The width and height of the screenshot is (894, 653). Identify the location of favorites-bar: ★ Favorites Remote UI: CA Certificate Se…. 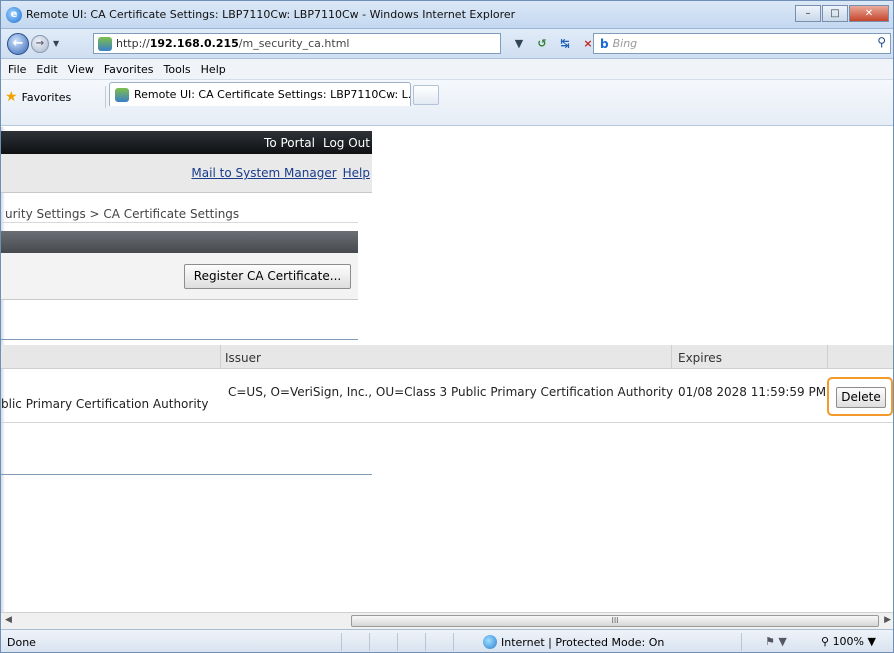
(447, 103).